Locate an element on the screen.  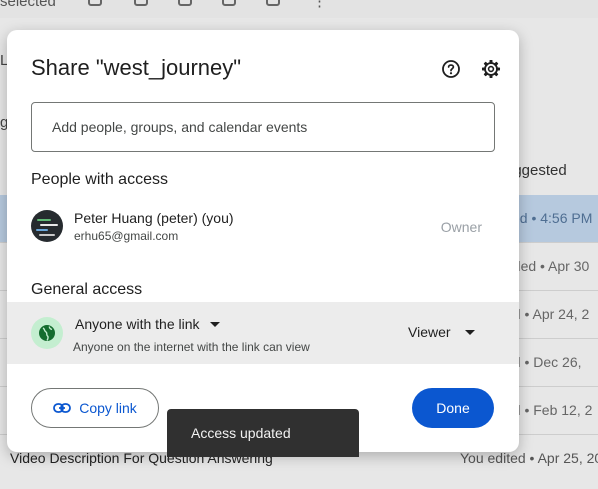
copy-link-button: Copy link is located at coordinates (95, 408).